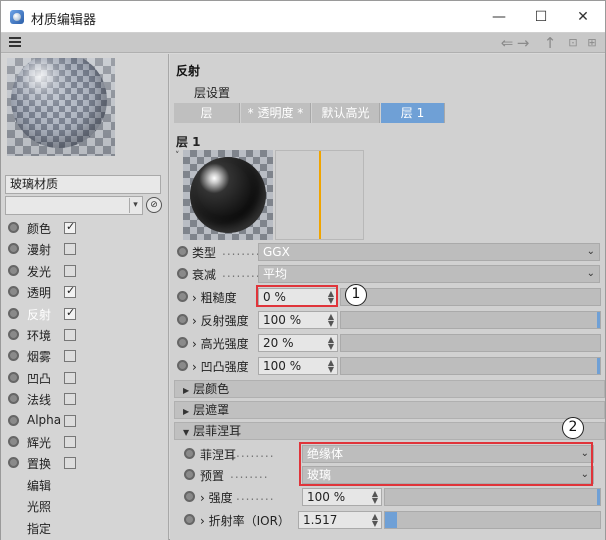 The image size is (606, 540). Describe the element at coordinates (298, 320) in the screenshot. I see `reflection-strength-input: 100 % ▲ ▼` at that location.